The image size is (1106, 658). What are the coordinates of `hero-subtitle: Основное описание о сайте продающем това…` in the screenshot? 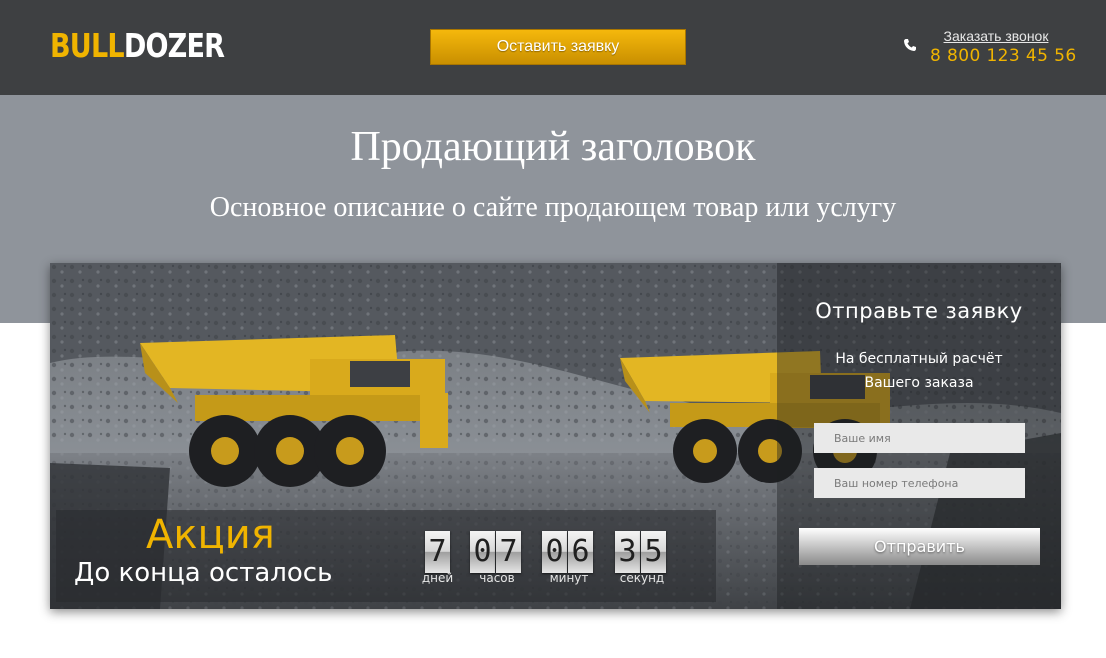 It's located at (553, 207).